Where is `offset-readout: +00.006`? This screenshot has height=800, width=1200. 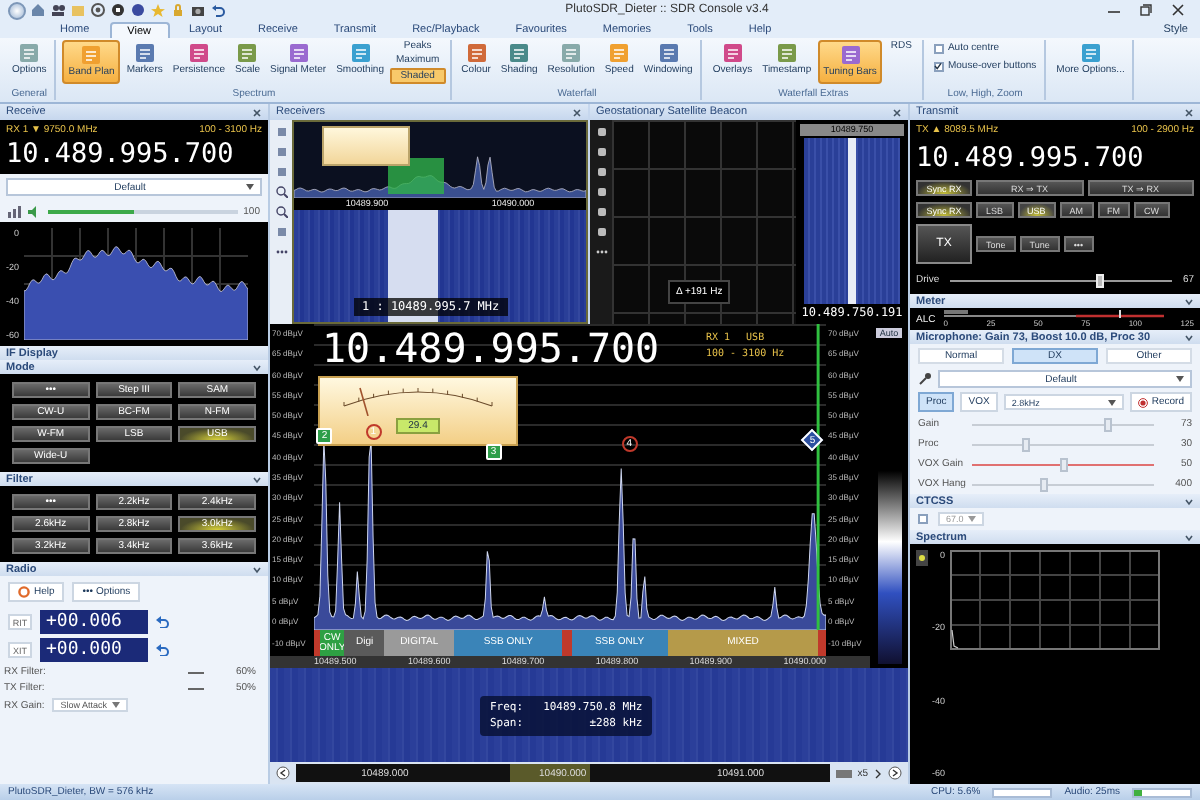 offset-readout: +00.006 is located at coordinates (94, 622).